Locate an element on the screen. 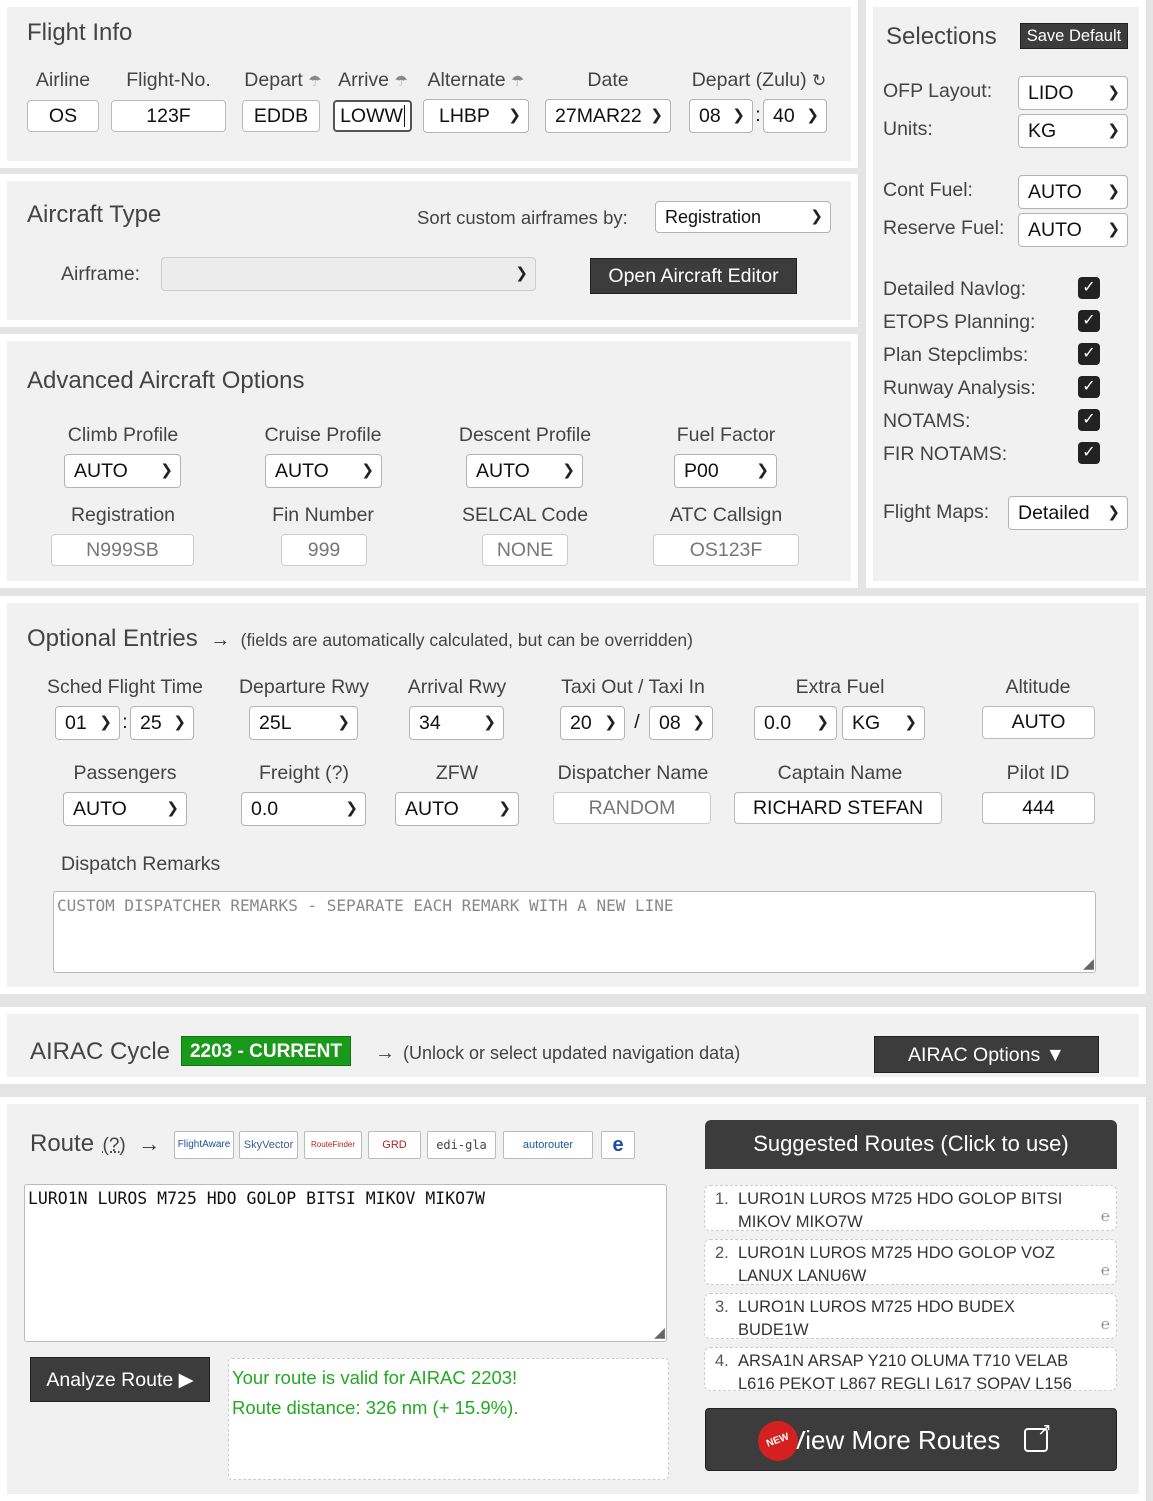 The width and height of the screenshot is (1153, 1501). route-help-link: (?) is located at coordinates (114, 1145).